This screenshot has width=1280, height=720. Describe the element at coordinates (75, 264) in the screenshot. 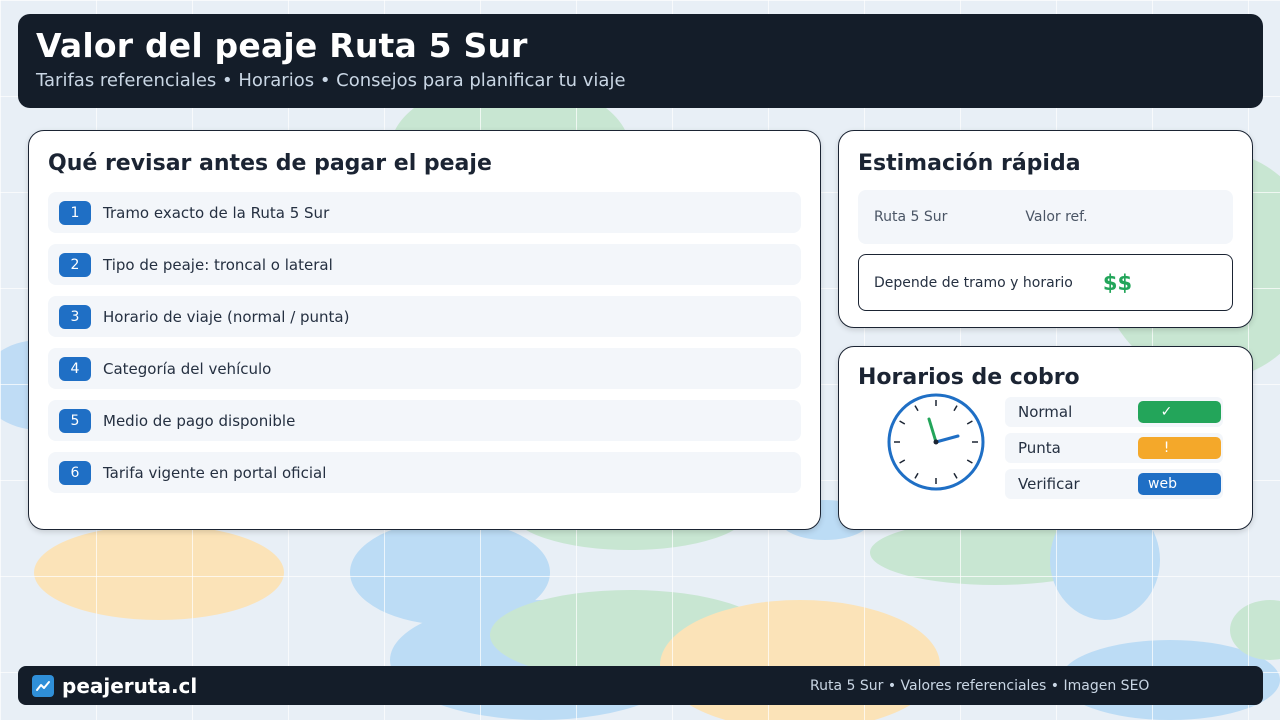

I see `item-number-badge: 2` at that location.